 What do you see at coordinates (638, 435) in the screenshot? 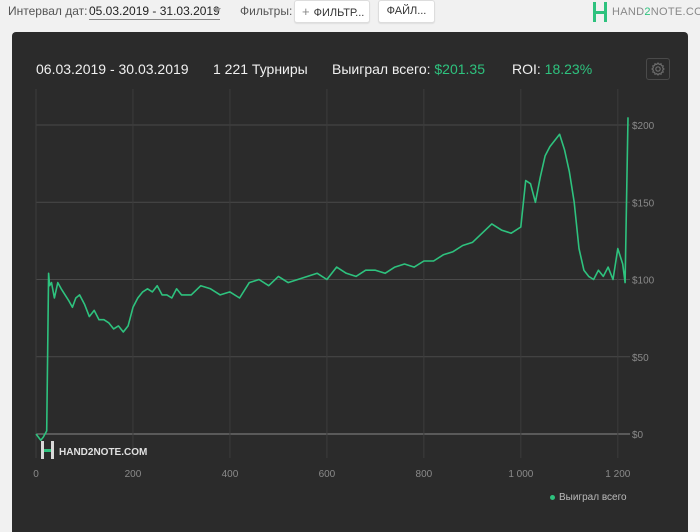
I see `y-tick-label: $0` at bounding box center [638, 435].